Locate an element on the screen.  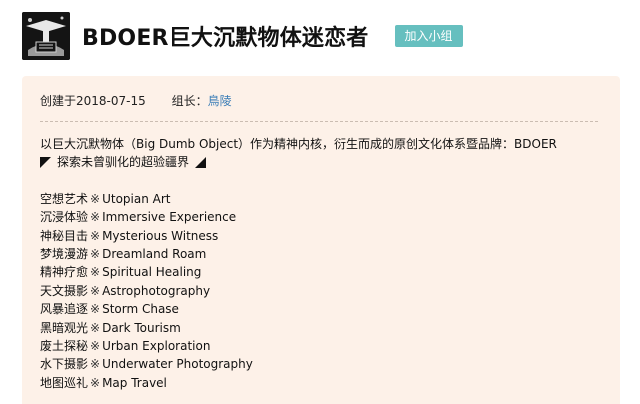
group-logo-icon is located at coordinates (46, 36).